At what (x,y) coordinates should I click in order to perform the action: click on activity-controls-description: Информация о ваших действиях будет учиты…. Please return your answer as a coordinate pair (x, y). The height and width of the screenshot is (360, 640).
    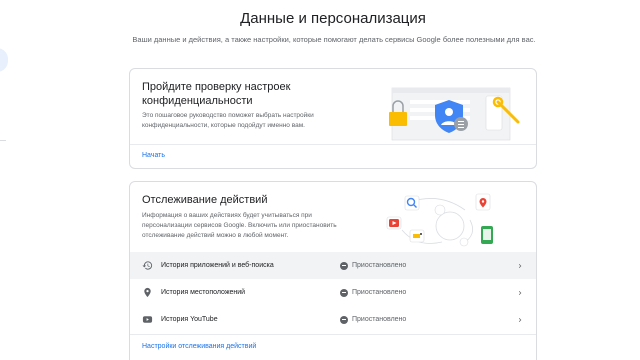
    Looking at the image, I should click on (239, 225).